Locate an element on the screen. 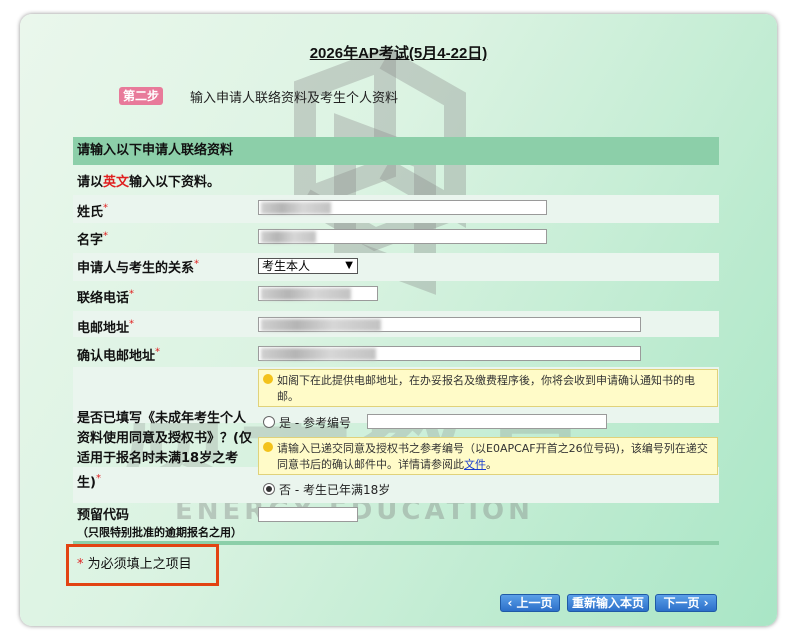 The width and height of the screenshot is (797, 642). step-description: 输入申请人联络资料及考生个人资料 is located at coordinates (294, 98).